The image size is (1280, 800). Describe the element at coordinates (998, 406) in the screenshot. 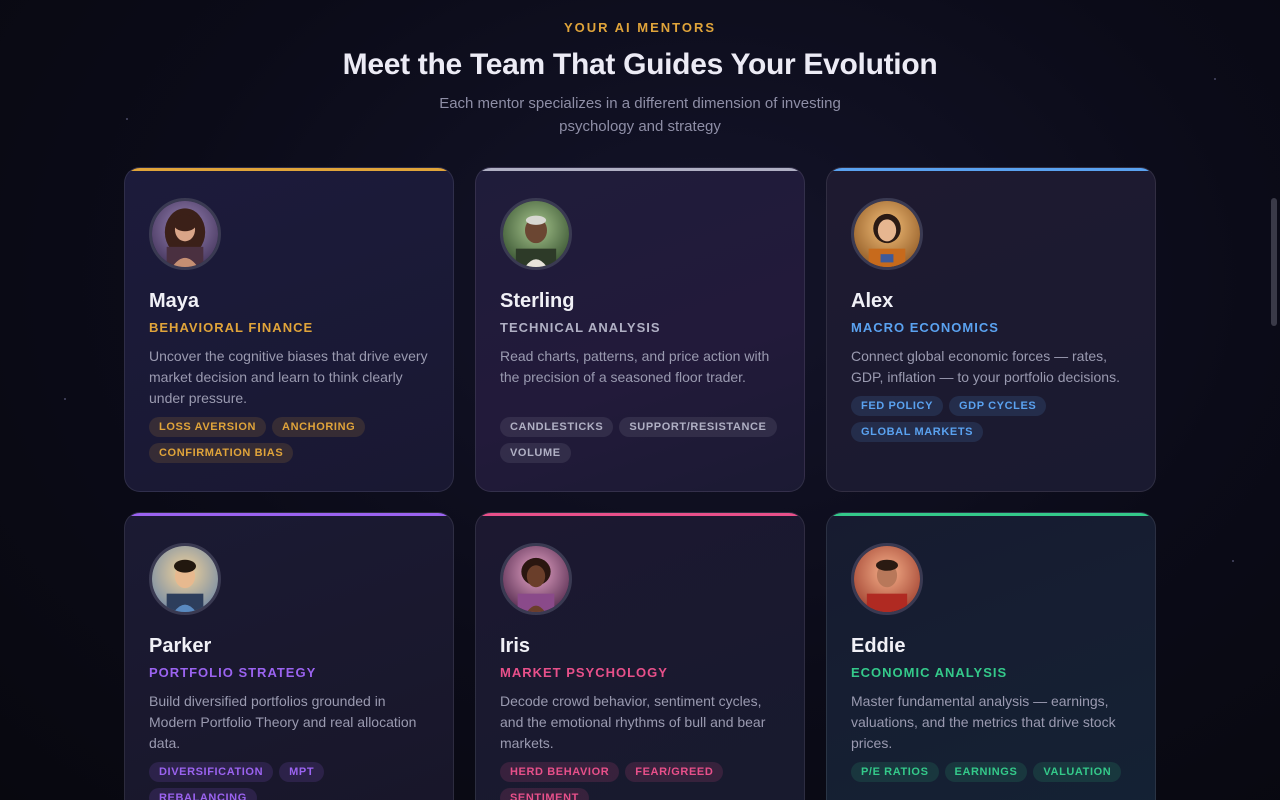

I see `mentor-tag: GDP CYCLES` at that location.